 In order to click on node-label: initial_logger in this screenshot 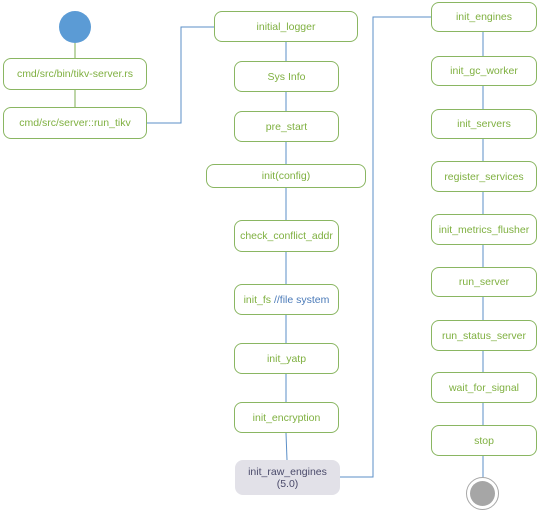, I will do `click(286, 26)`.